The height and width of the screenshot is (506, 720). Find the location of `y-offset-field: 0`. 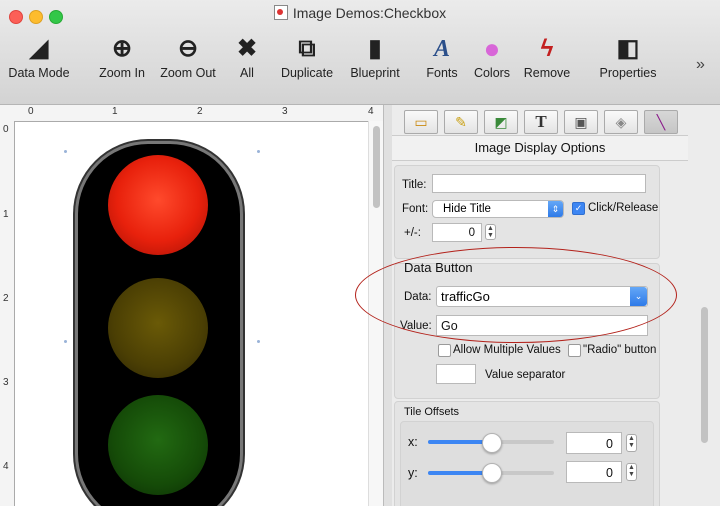

y-offset-field: 0 is located at coordinates (594, 472).